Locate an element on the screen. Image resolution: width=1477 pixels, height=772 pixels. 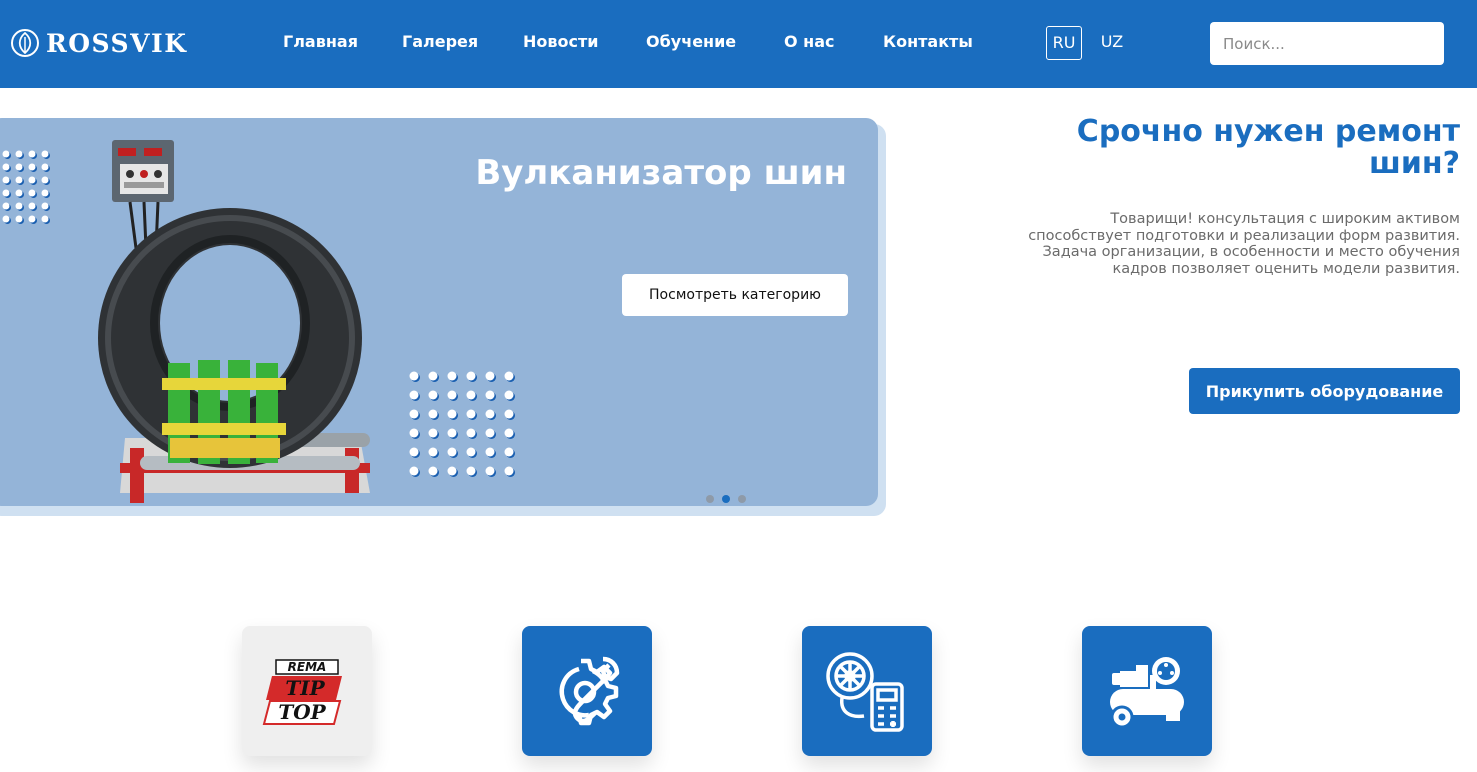
nav-news: Новости is located at coordinates (560, 42).